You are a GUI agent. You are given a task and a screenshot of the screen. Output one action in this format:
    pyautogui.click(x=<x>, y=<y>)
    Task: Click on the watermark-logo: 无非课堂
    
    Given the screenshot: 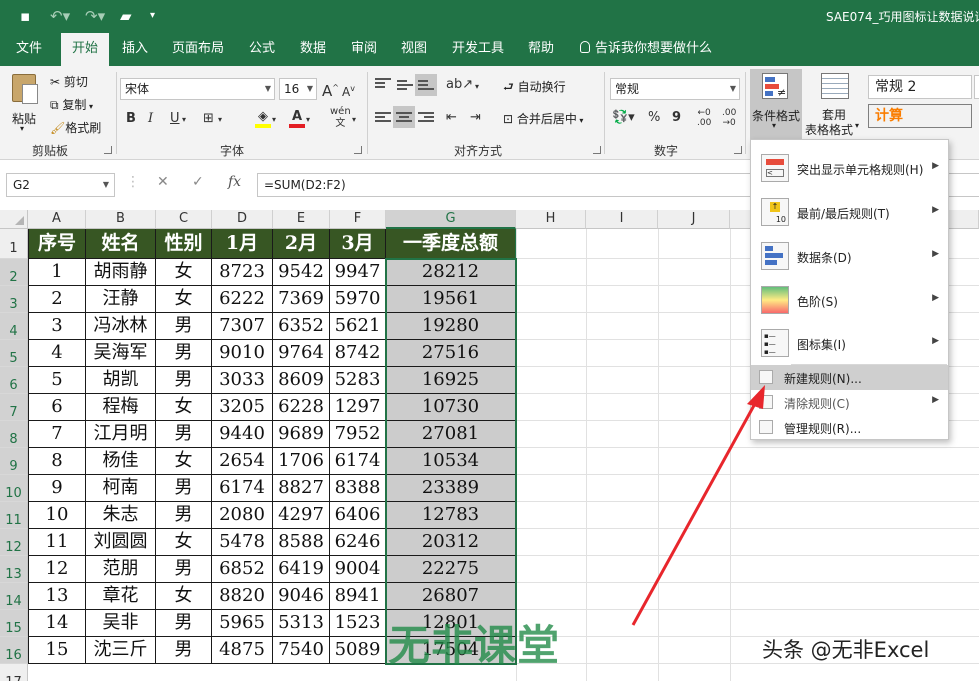 What is the action you would take?
    pyautogui.click(x=474, y=645)
    